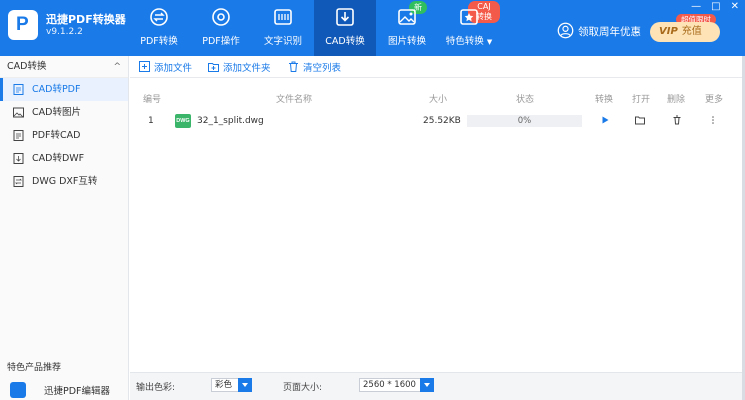 The width and height of the screenshot is (745, 400). What do you see at coordinates (437, 386) in the screenshot?
I see `output-options-bar: 输出色彩: 彩色 页面大小: 2560 * 1600` at bounding box center [437, 386].